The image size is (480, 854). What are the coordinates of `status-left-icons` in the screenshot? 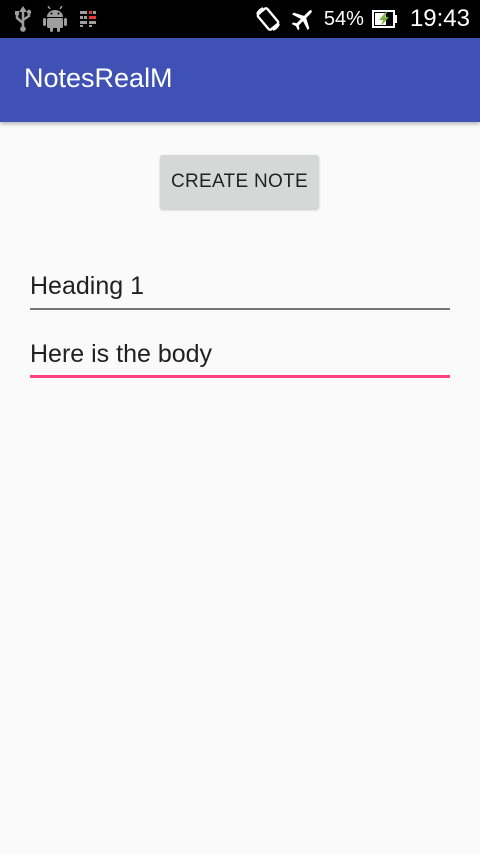 It's located at (56, 19).